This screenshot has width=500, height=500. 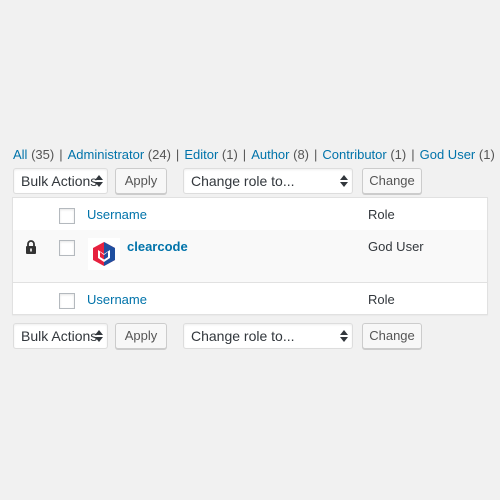 What do you see at coordinates (117, 214) in the screenshot?
I see `username-column-header: Username` at bounding box center [117, 214].